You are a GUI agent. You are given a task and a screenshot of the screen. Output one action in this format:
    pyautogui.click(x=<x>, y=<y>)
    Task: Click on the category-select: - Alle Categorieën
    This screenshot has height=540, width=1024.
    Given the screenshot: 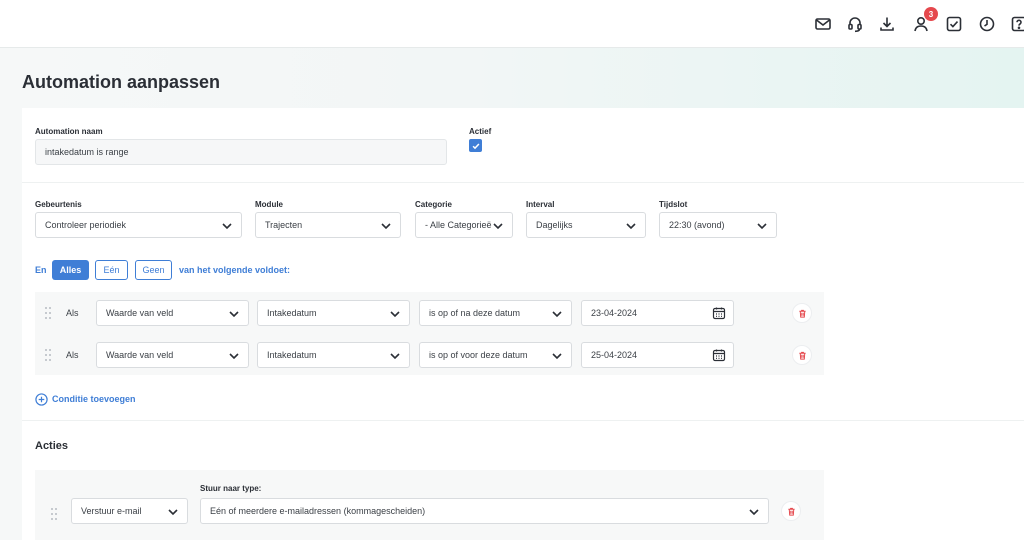 What is the action you would take?
    pyautogui.click(x=464, y=225)
    